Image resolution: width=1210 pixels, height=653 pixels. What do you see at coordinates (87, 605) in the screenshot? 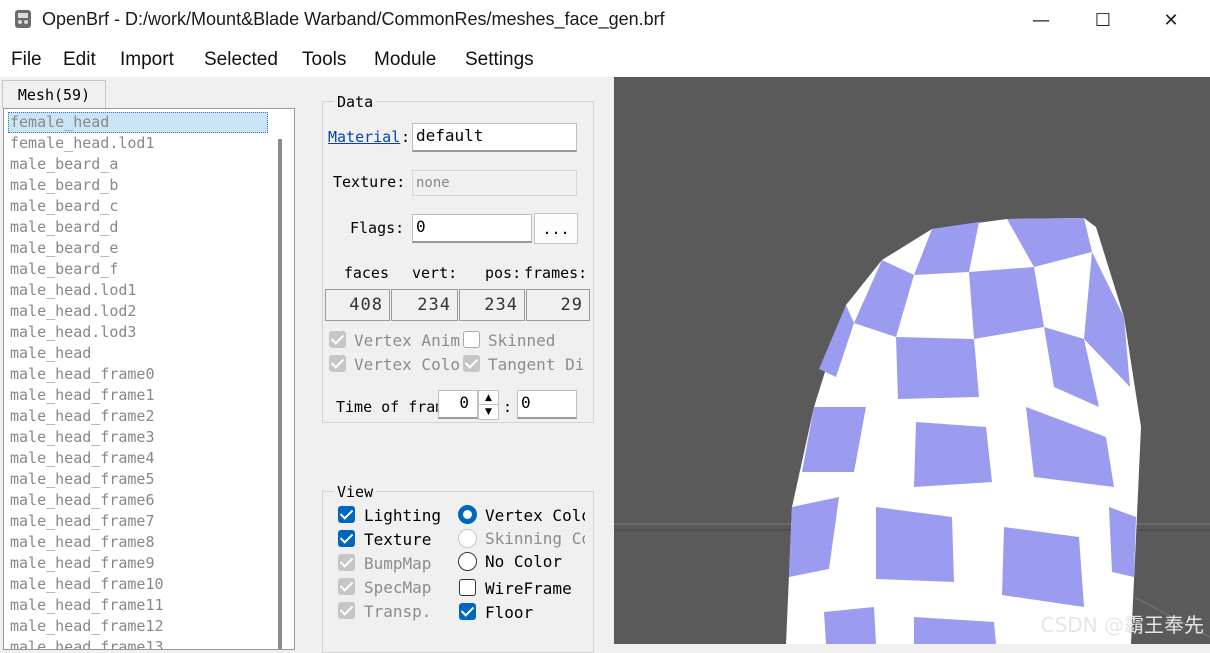
I see `list-item: male_head_frame11` at bounding box center [87, 605].